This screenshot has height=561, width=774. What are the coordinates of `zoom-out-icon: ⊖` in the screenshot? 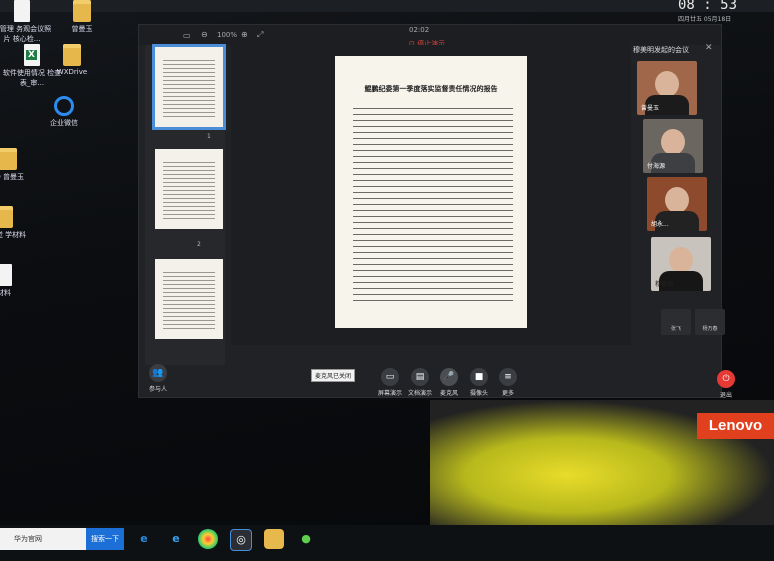 It's located at (204, 34).